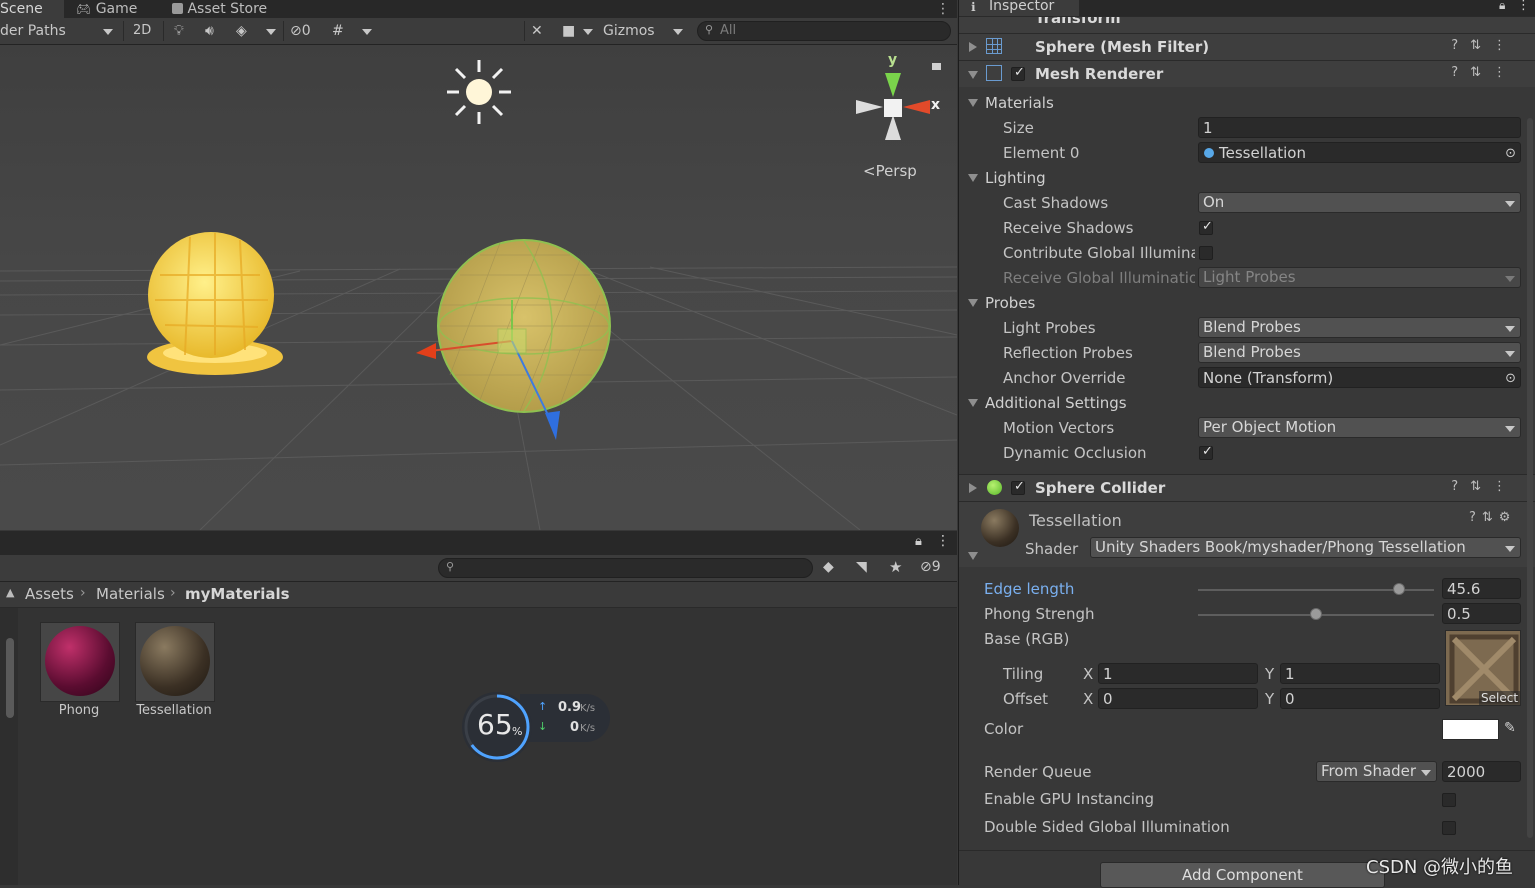  What do you see at coordinates (1530, 478) in the screenshot?
I see `inspector-scrollbar` at bounding box center [1530, 478].